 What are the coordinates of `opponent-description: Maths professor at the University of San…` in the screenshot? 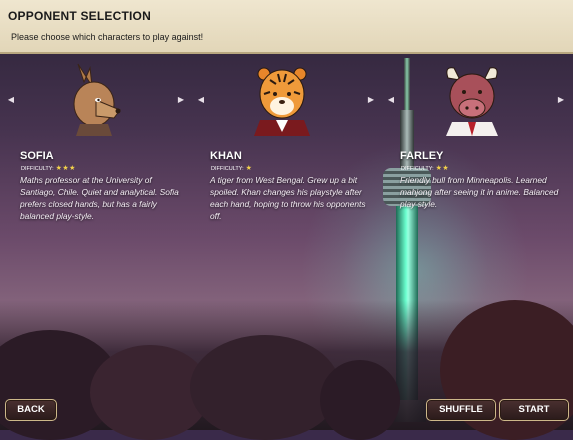 It's located at (99, 198).